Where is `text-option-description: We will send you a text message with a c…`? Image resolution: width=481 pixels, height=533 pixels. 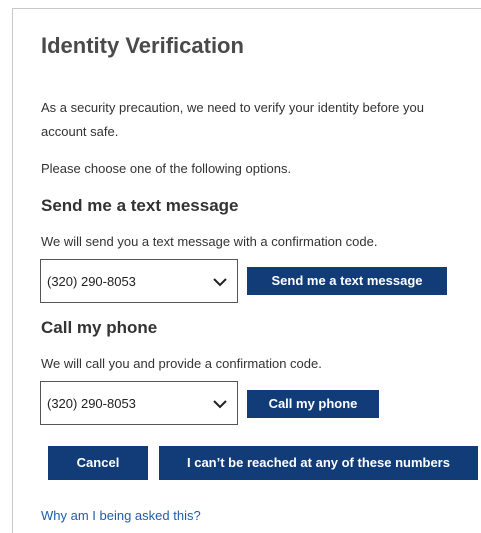 text-option-description: We will send you a text message with a c… is located at coordinates (209, 241).